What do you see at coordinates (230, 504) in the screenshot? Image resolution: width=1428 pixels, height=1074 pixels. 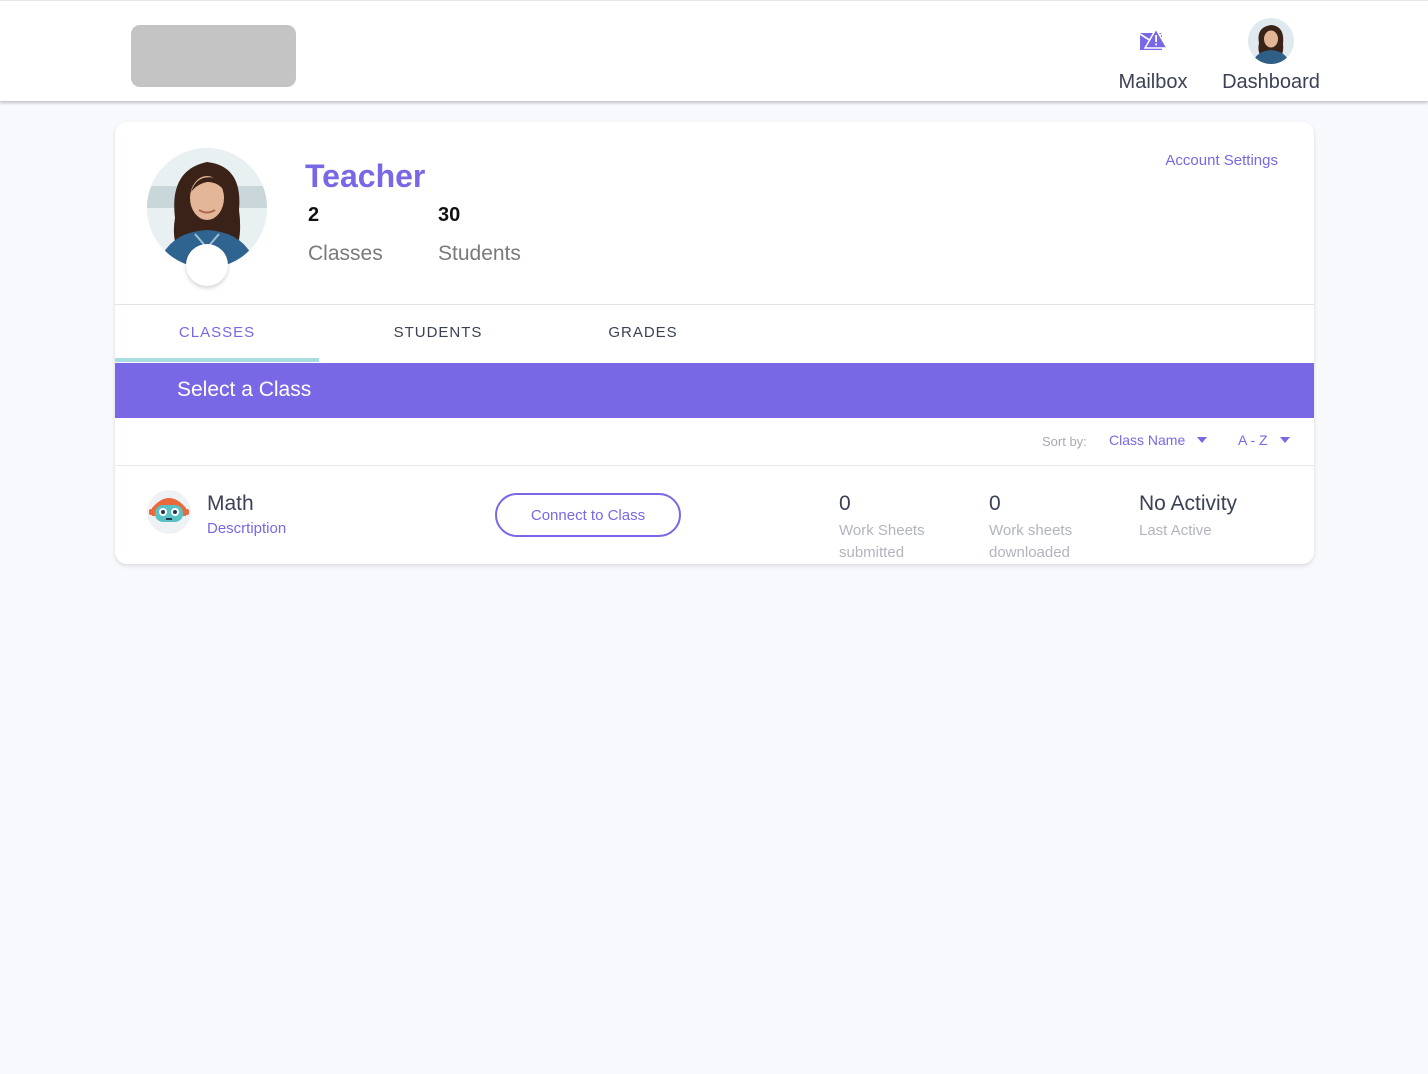 I see `class-name: Math` at bounding box center [230, 504].